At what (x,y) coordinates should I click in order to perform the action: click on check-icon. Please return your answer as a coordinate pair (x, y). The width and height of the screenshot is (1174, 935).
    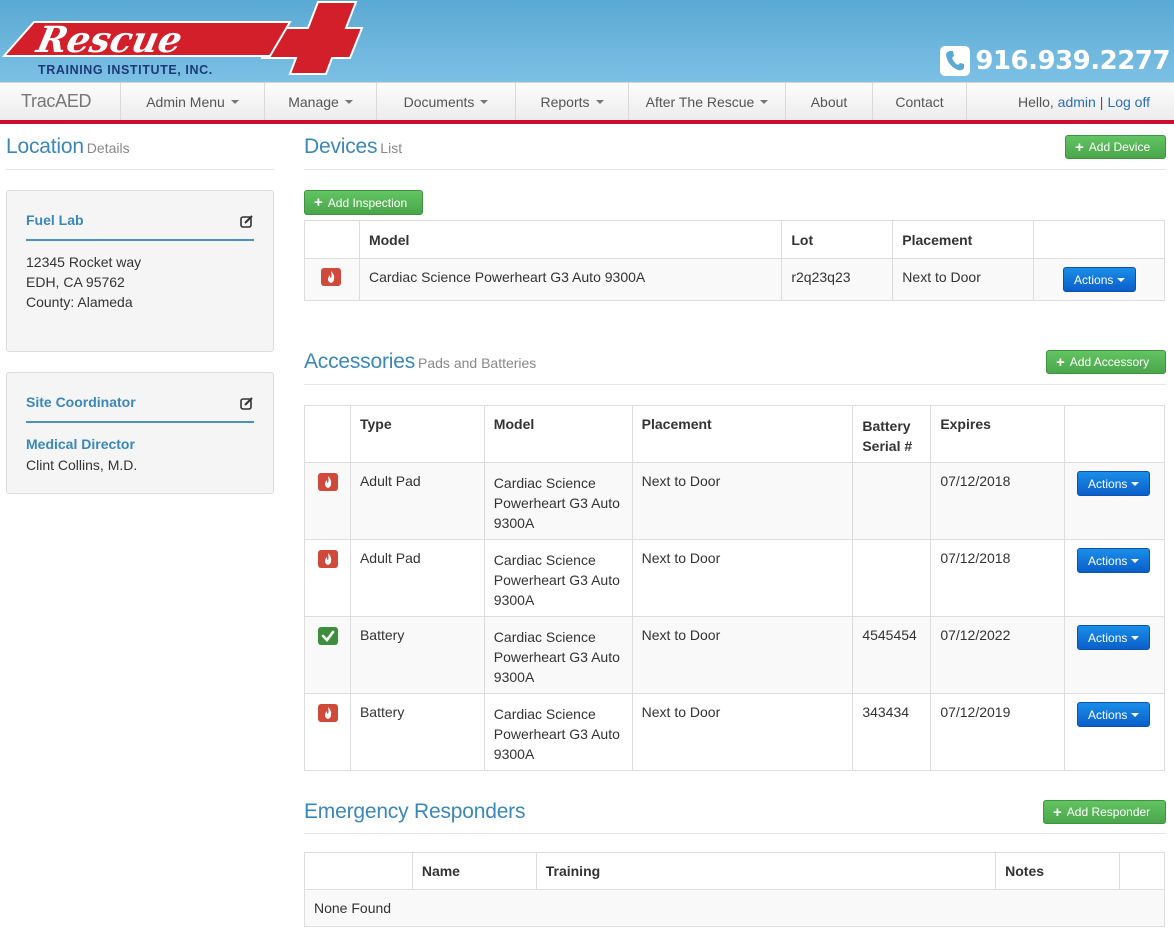
    Looking at the image, I should click on (328, 636).